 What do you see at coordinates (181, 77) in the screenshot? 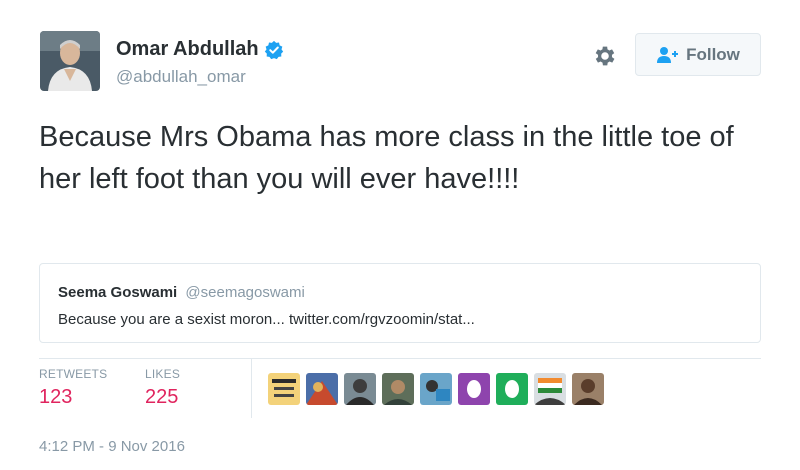
I see `author-handle: @abdullah_omar` at bounding box center [181, 77].